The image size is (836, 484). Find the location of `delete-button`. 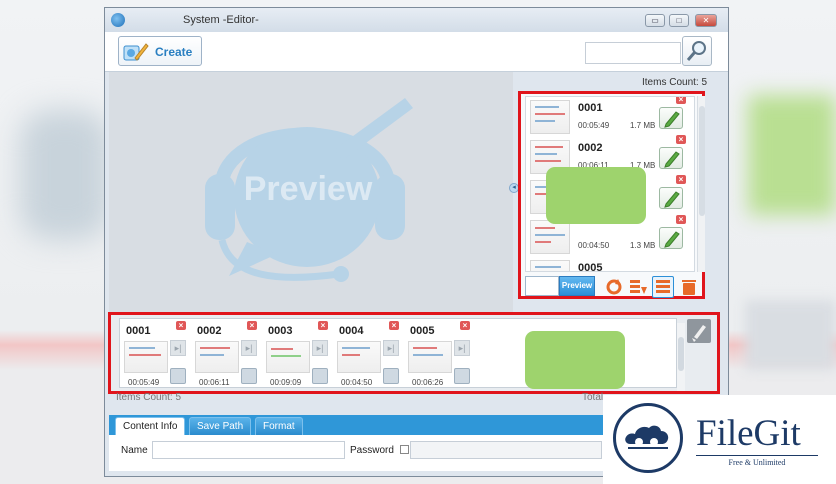

delete-button is located at coordinates (689, 287).